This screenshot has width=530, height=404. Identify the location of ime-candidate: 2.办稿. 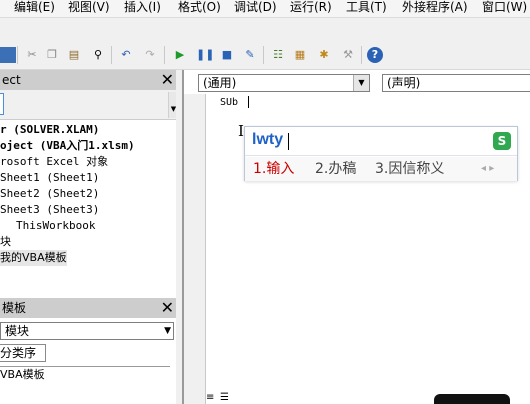
(335, 169).